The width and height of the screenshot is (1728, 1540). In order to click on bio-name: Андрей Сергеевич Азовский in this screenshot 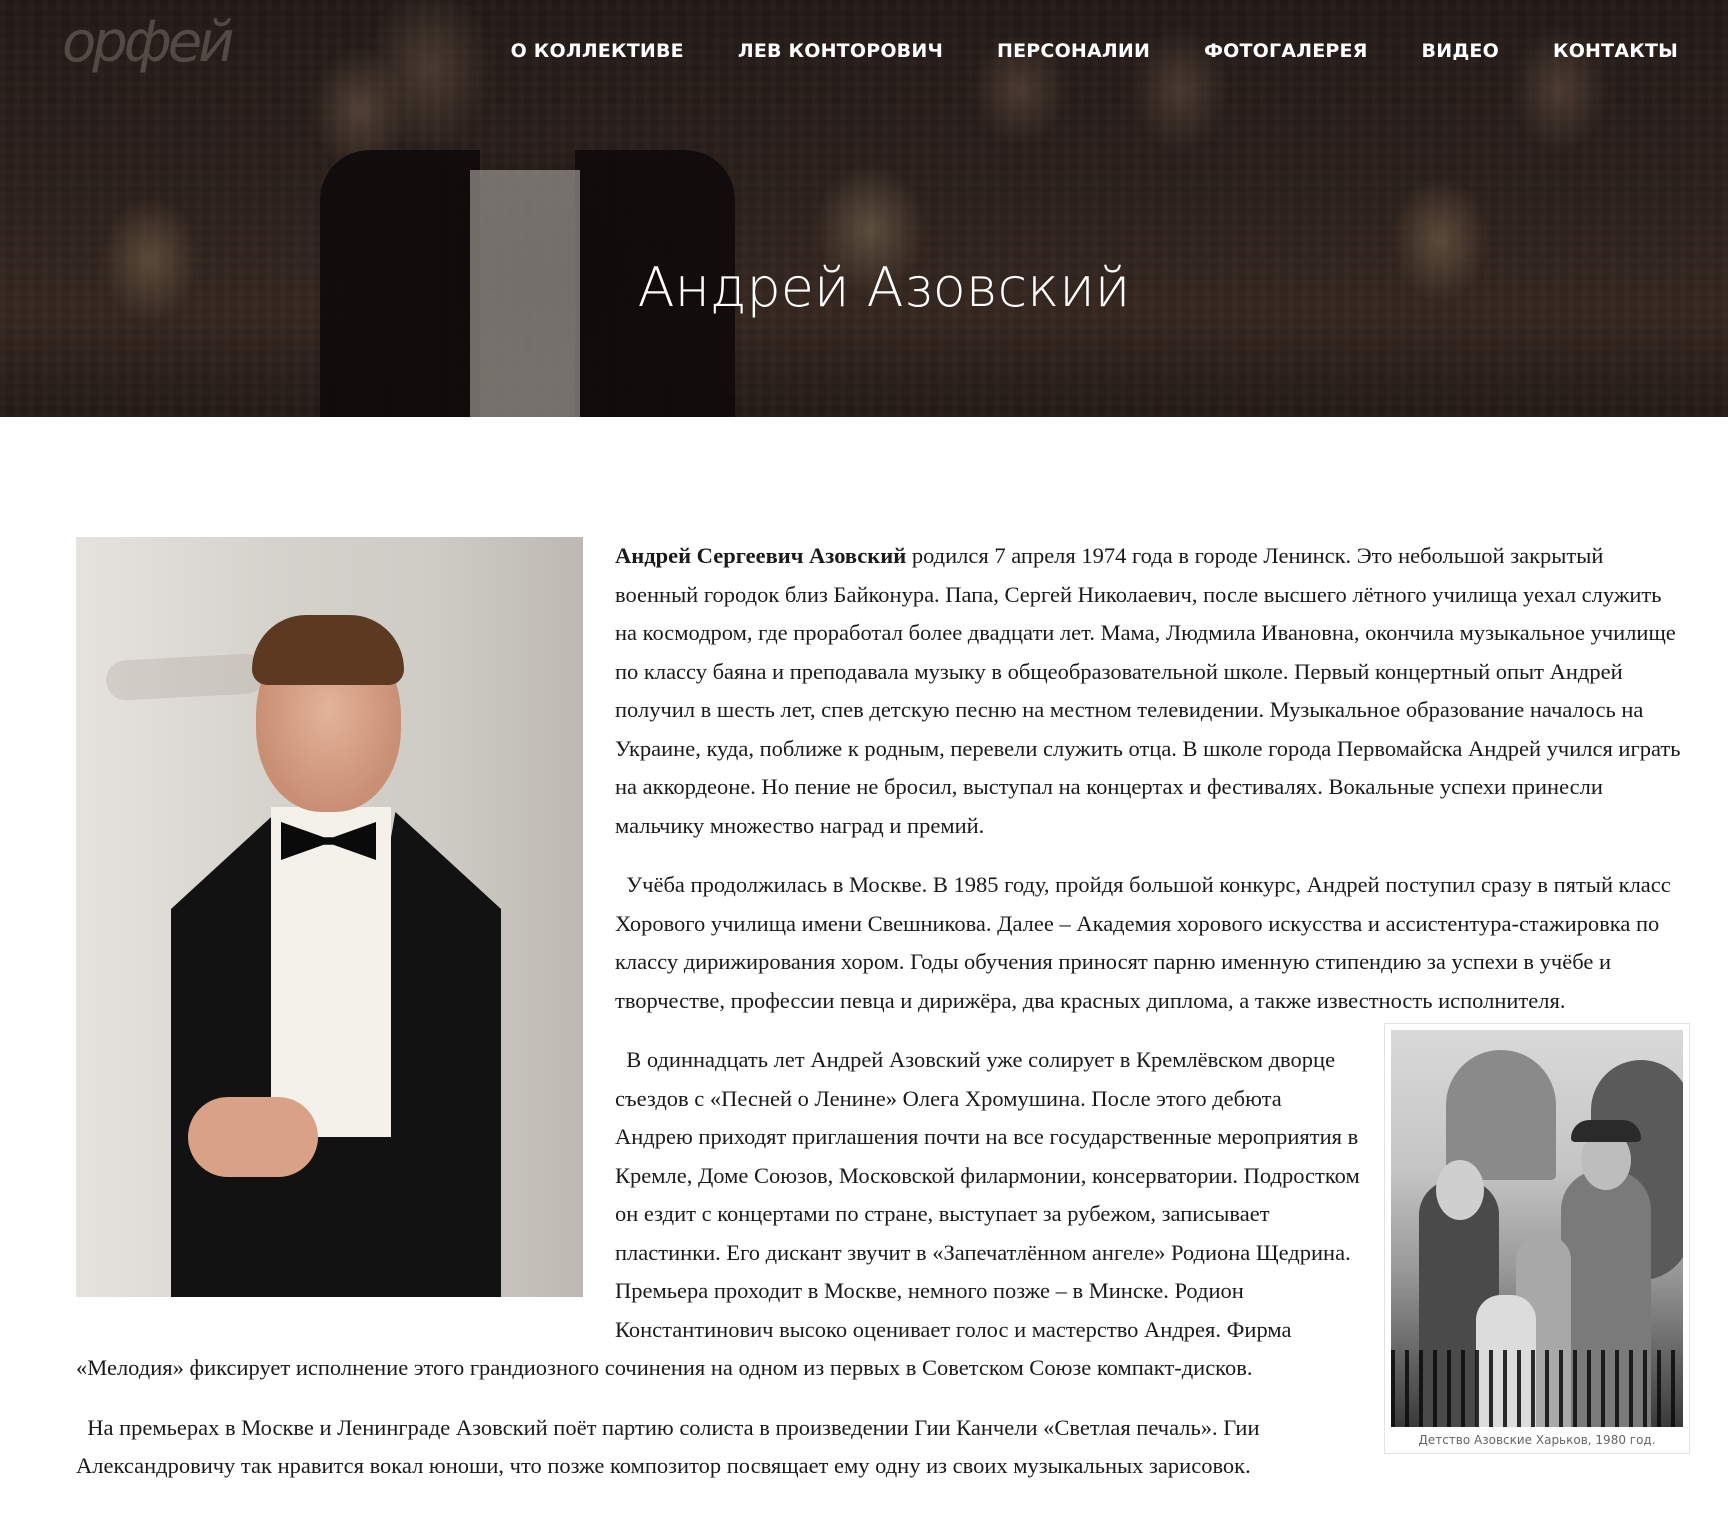, I will do `click(761, 555)`.